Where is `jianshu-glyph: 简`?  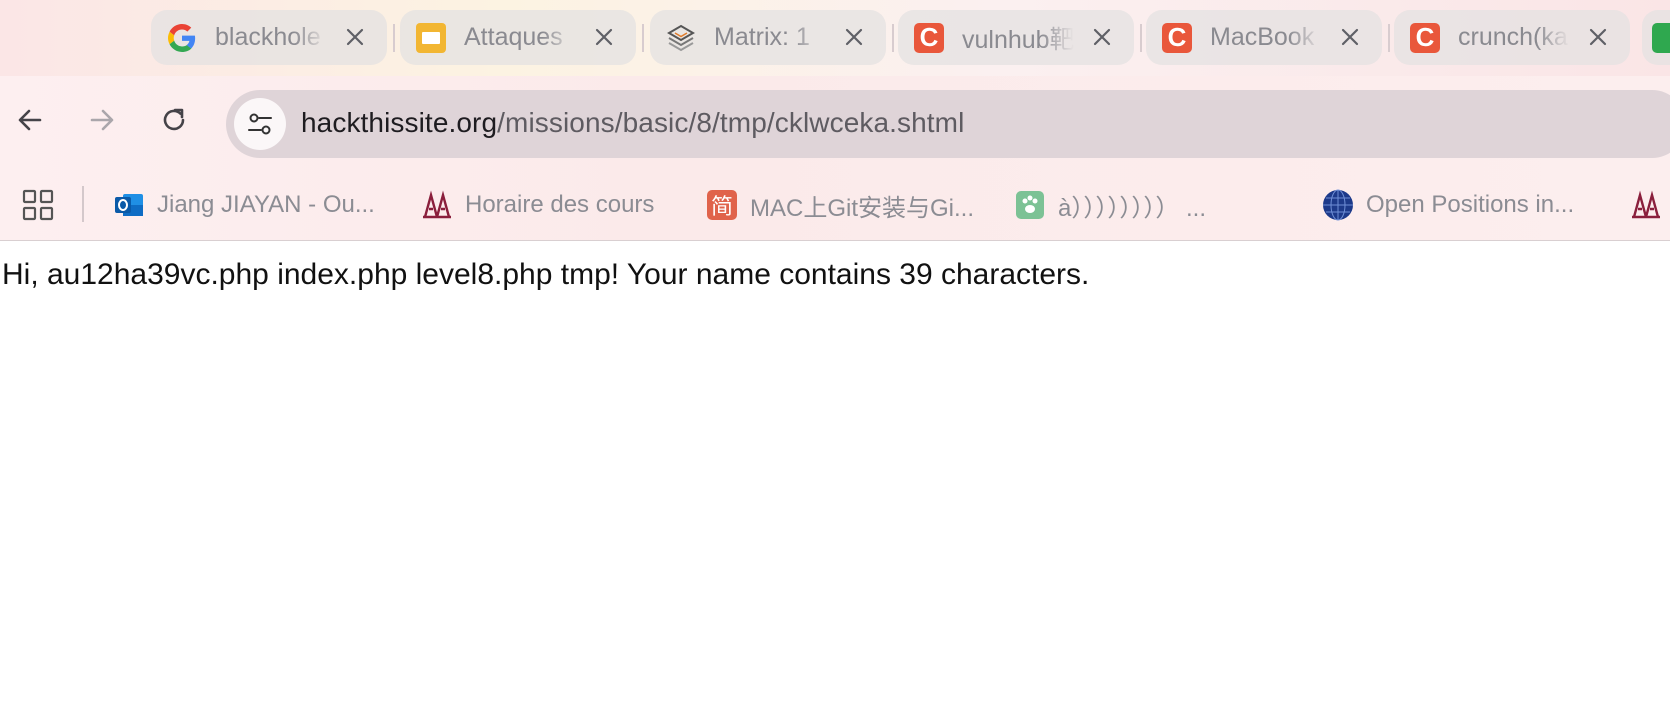
jianshu-glyph: 简 is located at coordinates (722, 205).